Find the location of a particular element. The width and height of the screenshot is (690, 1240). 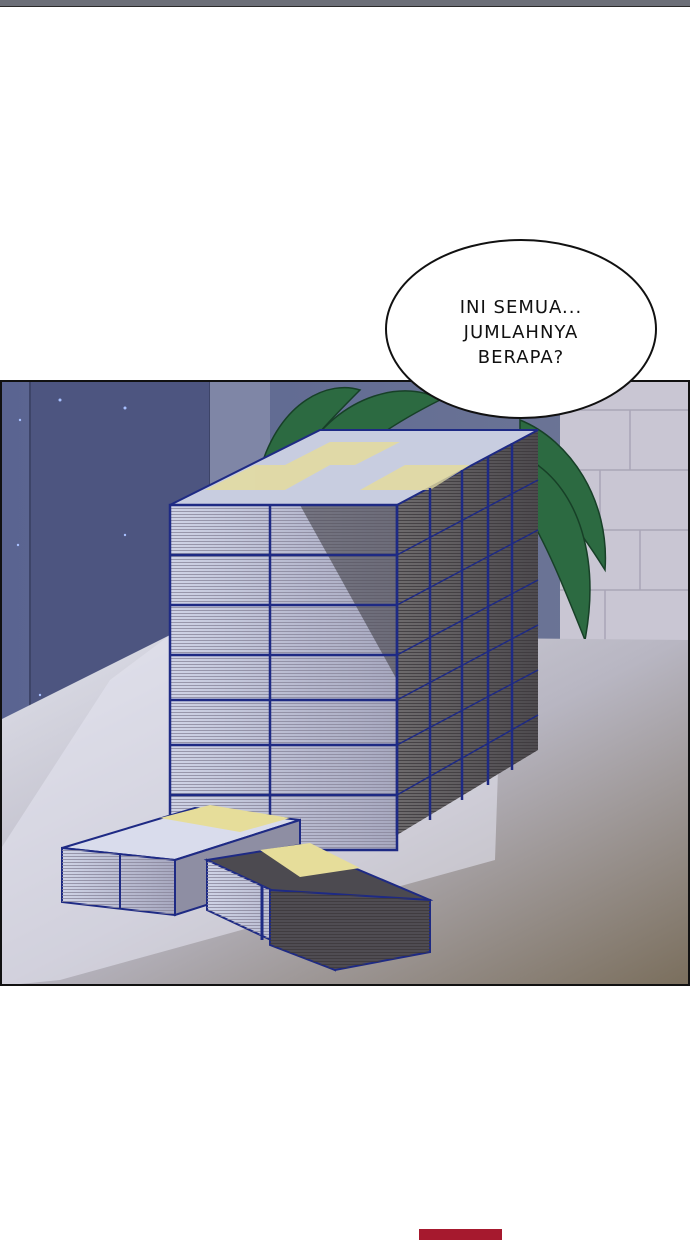

speech-bubble: INI SEMUA... JUMLAHNYA BERAPA? is located at coordinates (521, 332).